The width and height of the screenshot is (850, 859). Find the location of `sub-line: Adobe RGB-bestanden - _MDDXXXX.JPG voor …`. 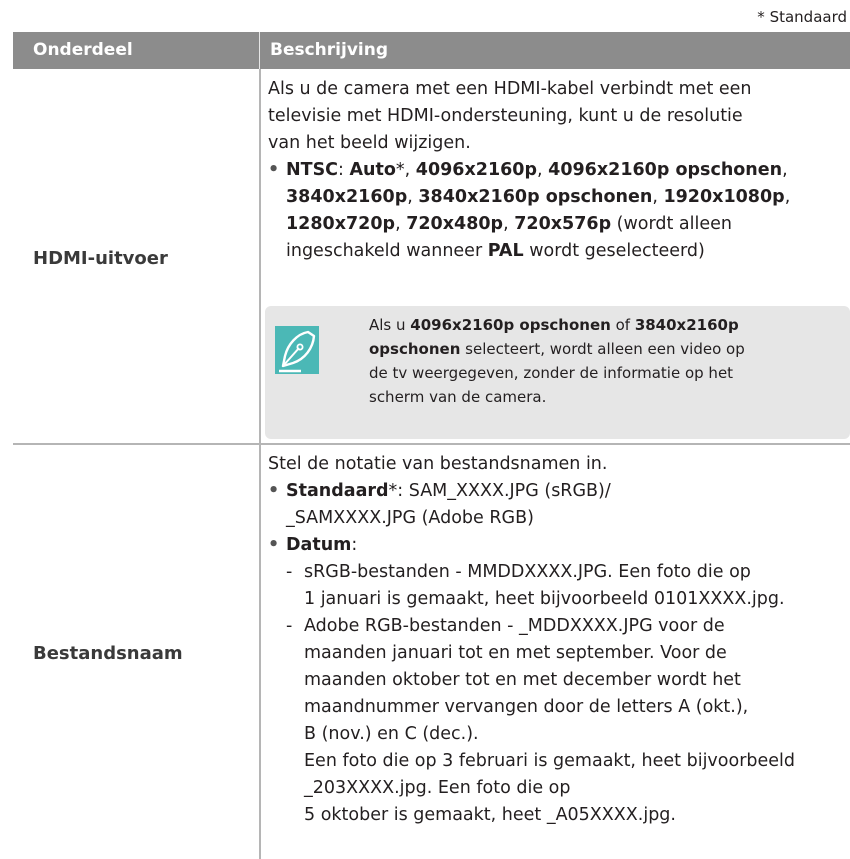

sub-line: Adobe RGB-bestanden - _MDDXXXX.JPG voor … is located at coordinates (514, 626).